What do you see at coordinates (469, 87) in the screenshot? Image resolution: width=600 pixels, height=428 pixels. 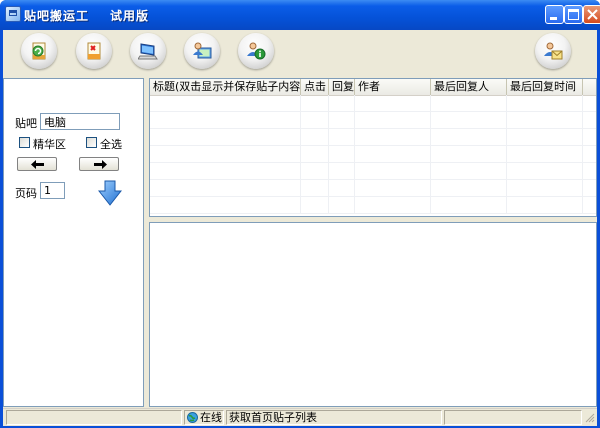 I see `column-header-last-replier: 最后回复人` at bounding box center [469, 87].